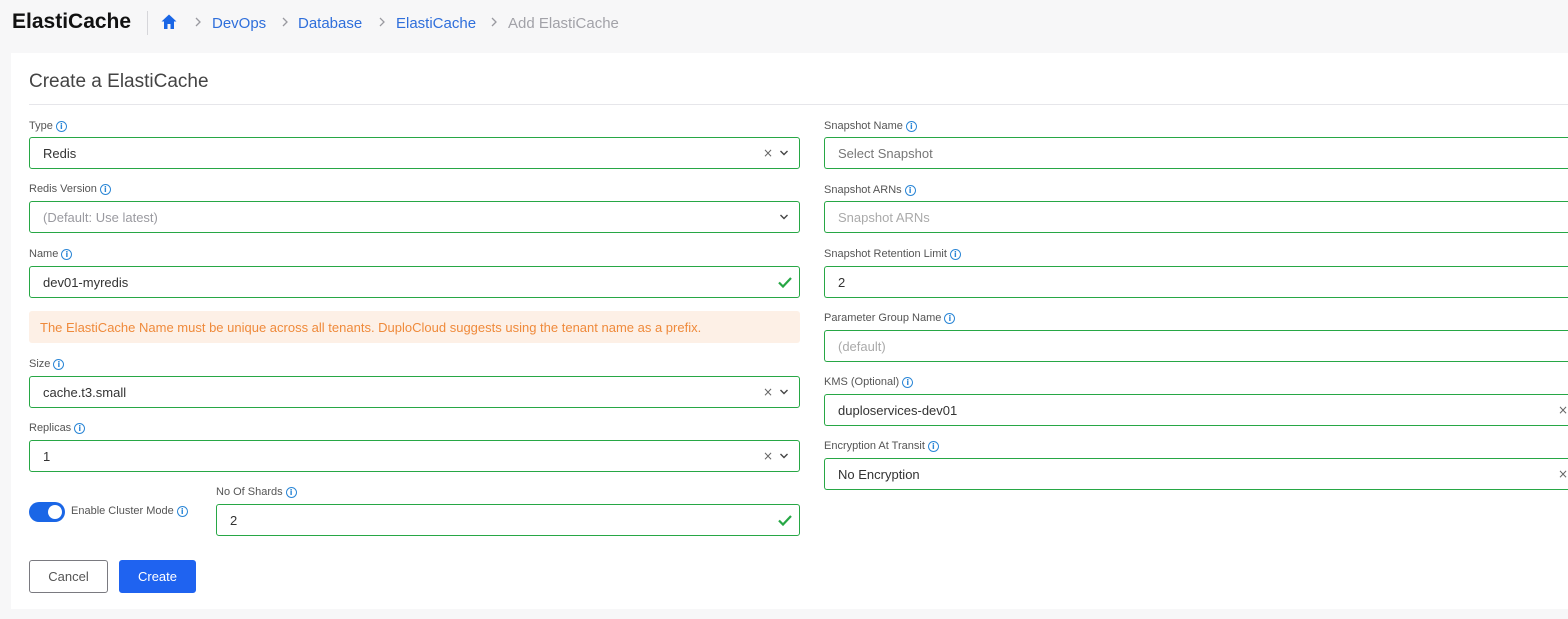 This screenshot has width=1568, height=619. I want to click on replicas-label: Replicas i, so click(57, 428).